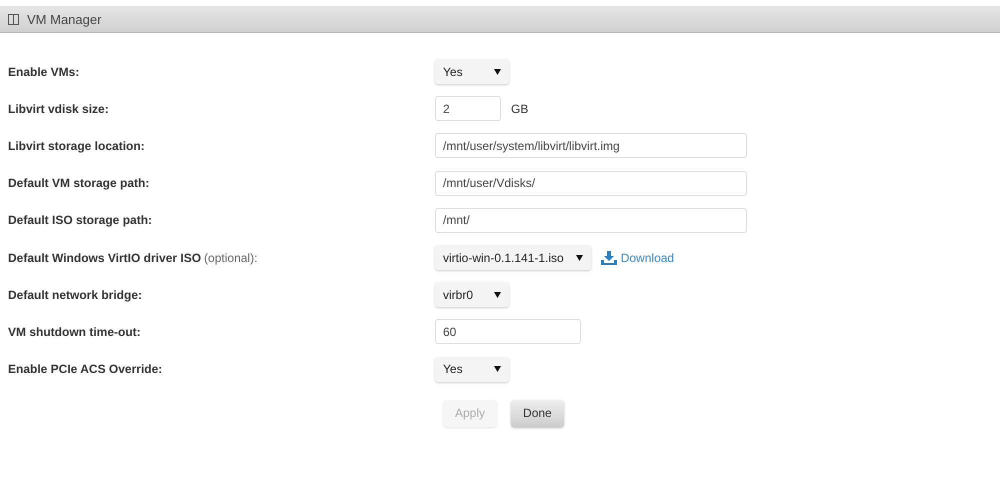 This screenshot has height=482, width=1000. I want to click on panel-title: VM Manager, so click(64, 19).